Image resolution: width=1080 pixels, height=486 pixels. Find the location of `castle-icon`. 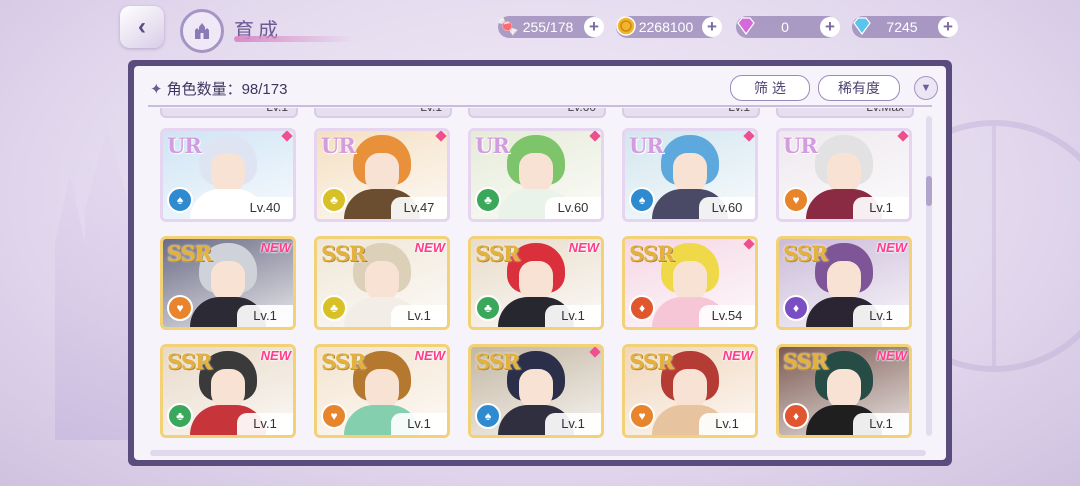

castle-icon is located at coordinates (202, 31).